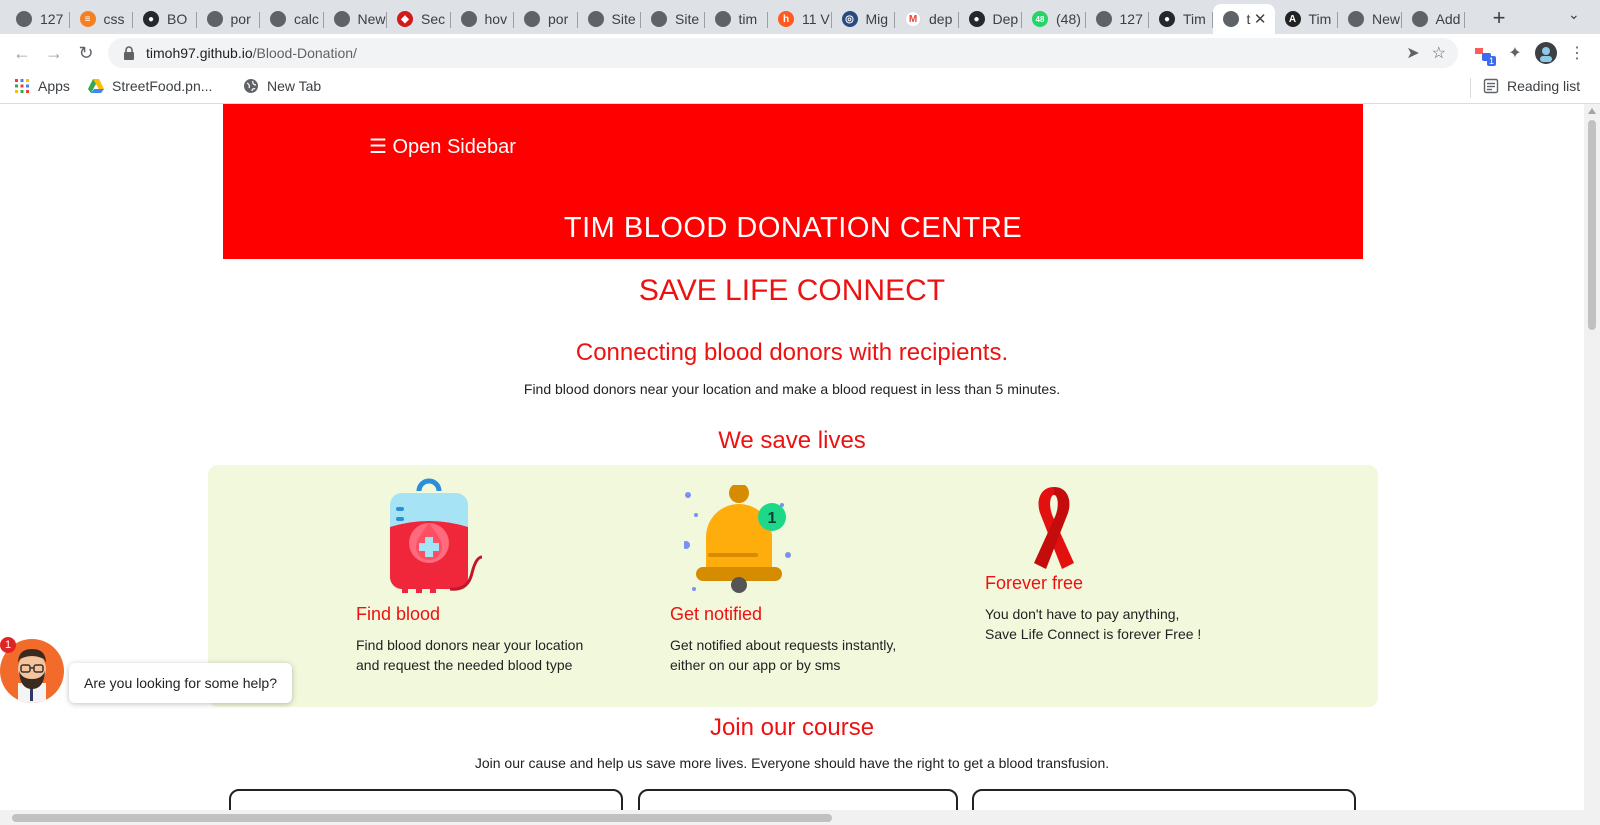 The image size is (1600, 825). What do you see at coordinates (1592, 457) in the screenshot?
I see `vertical-scrollbar` at bounding box center [1592, 457].